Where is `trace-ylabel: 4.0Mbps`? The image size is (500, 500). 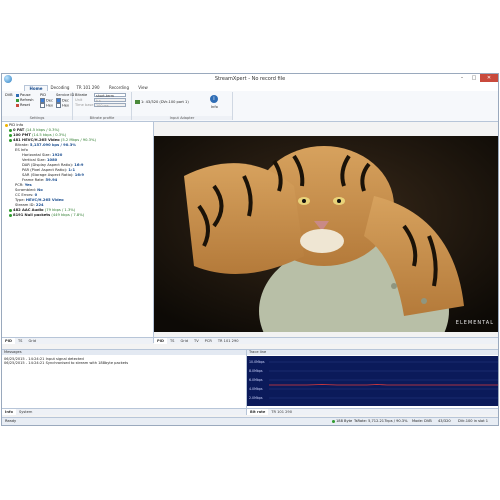 trace-ylabel: 4.0Mbps is located at coordinates (256, 389).